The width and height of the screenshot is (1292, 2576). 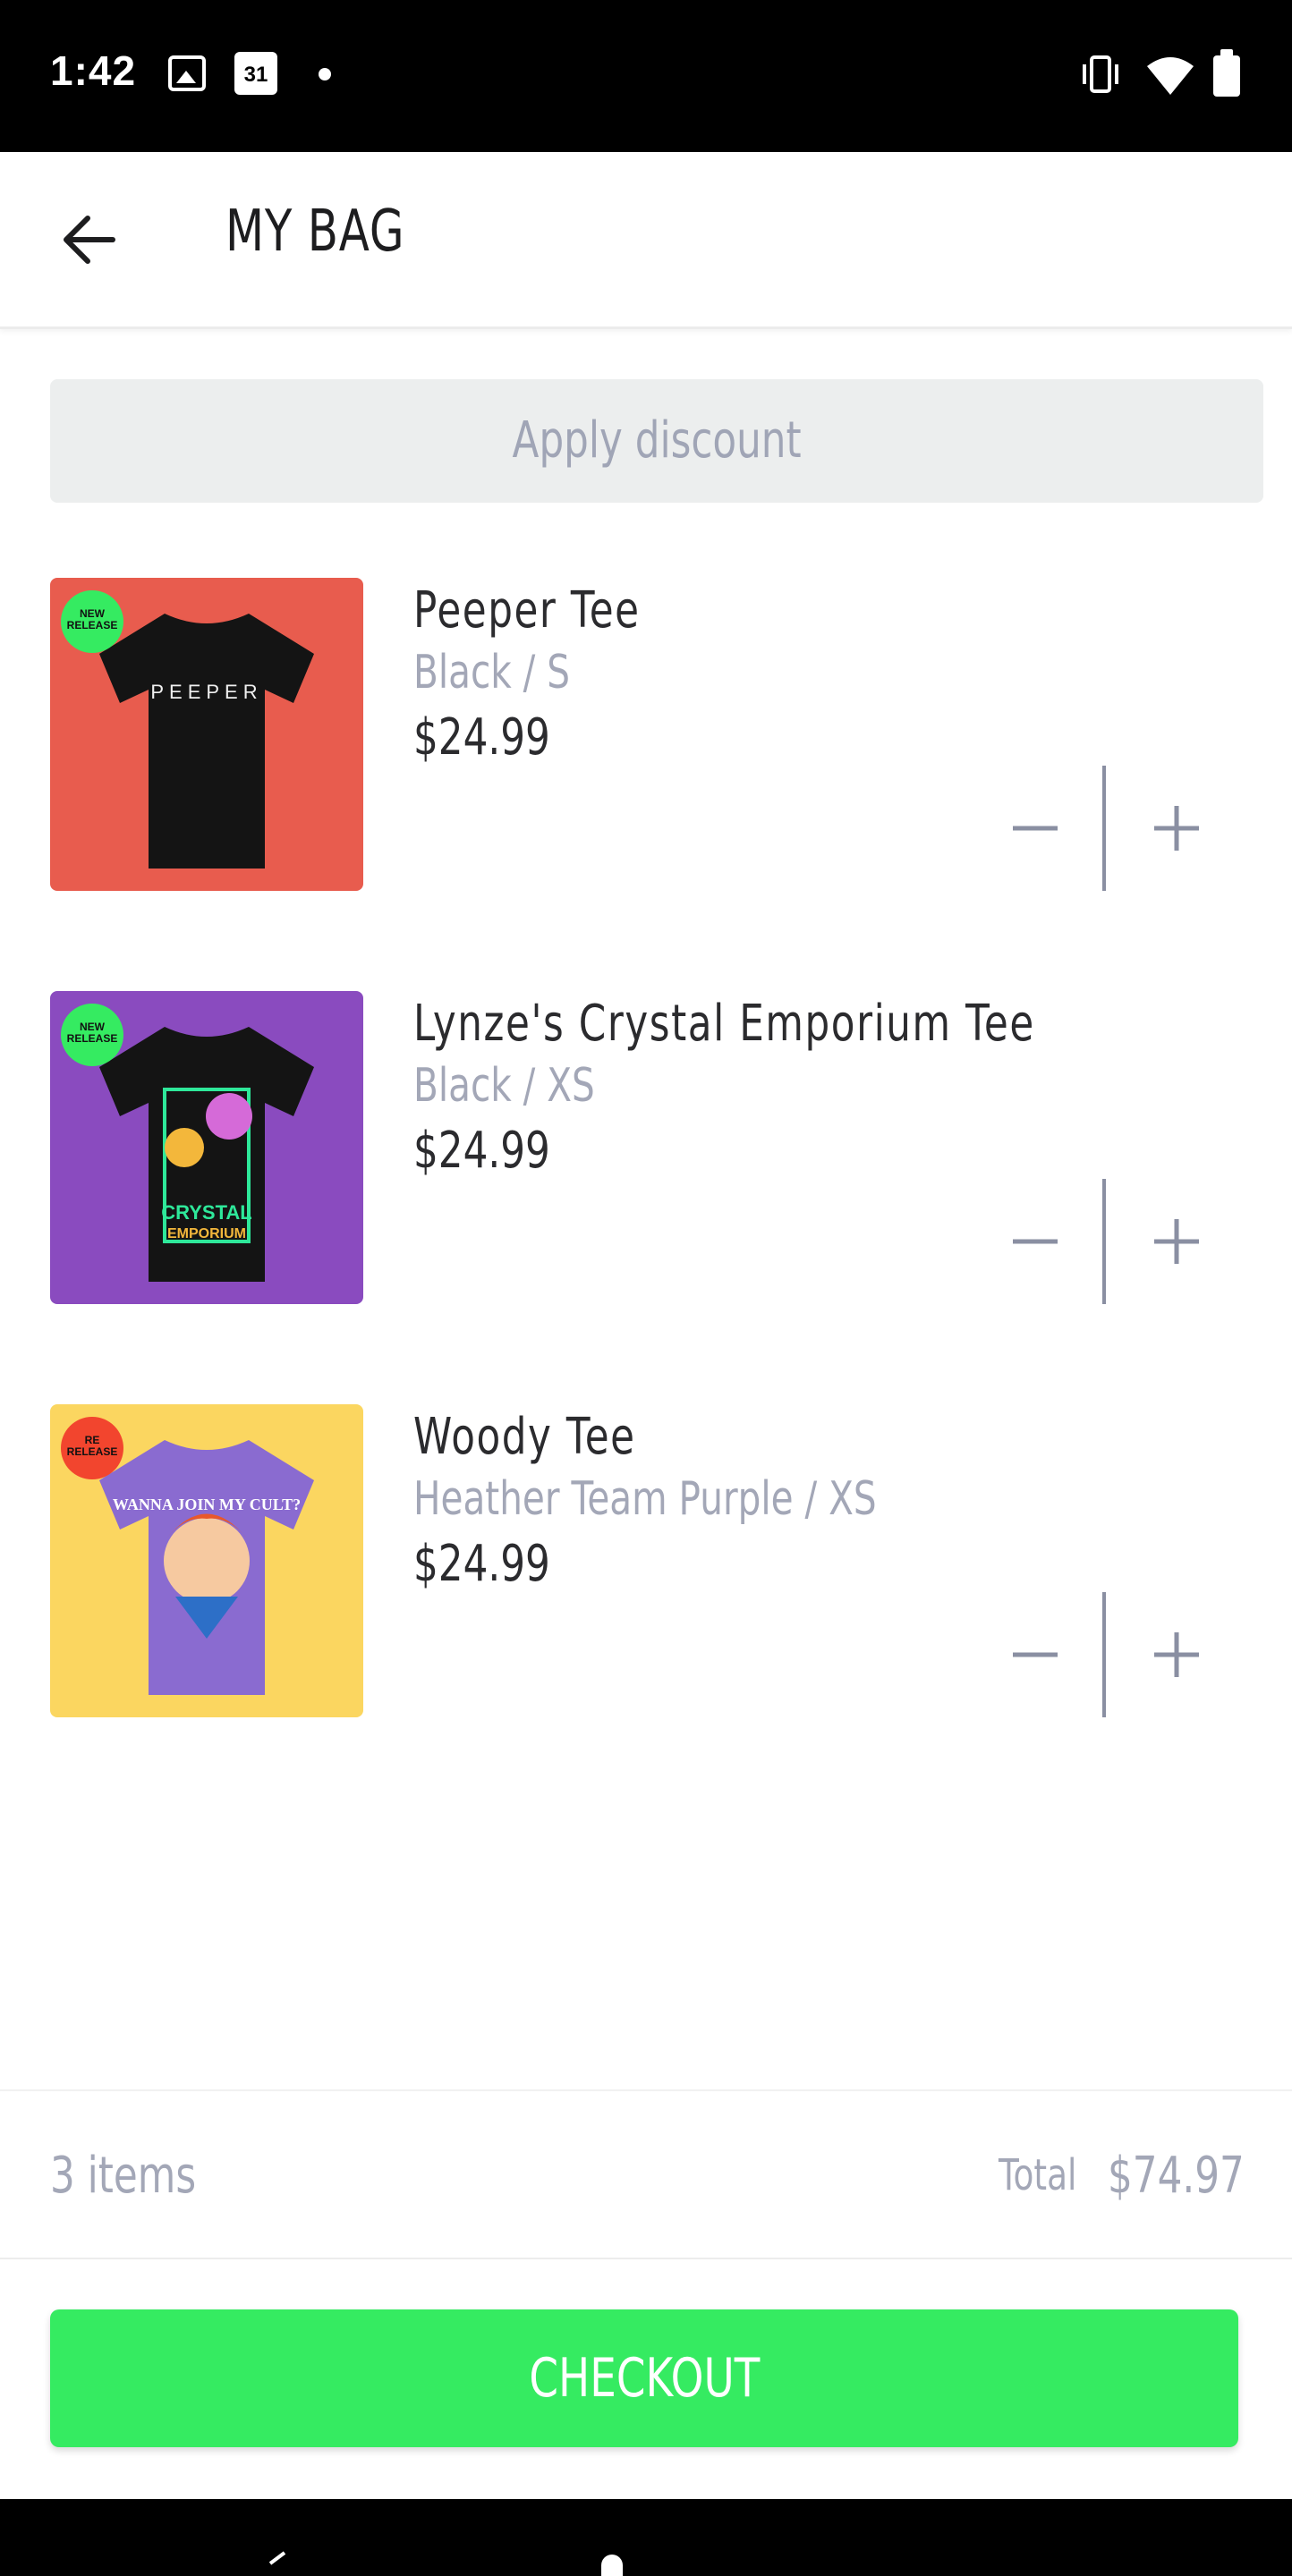 What do you see at coordinates (645, 1499) in the screenshot?
I see `item-variant: Heather Team Purple / XS` at bounding box center [645, 1499].